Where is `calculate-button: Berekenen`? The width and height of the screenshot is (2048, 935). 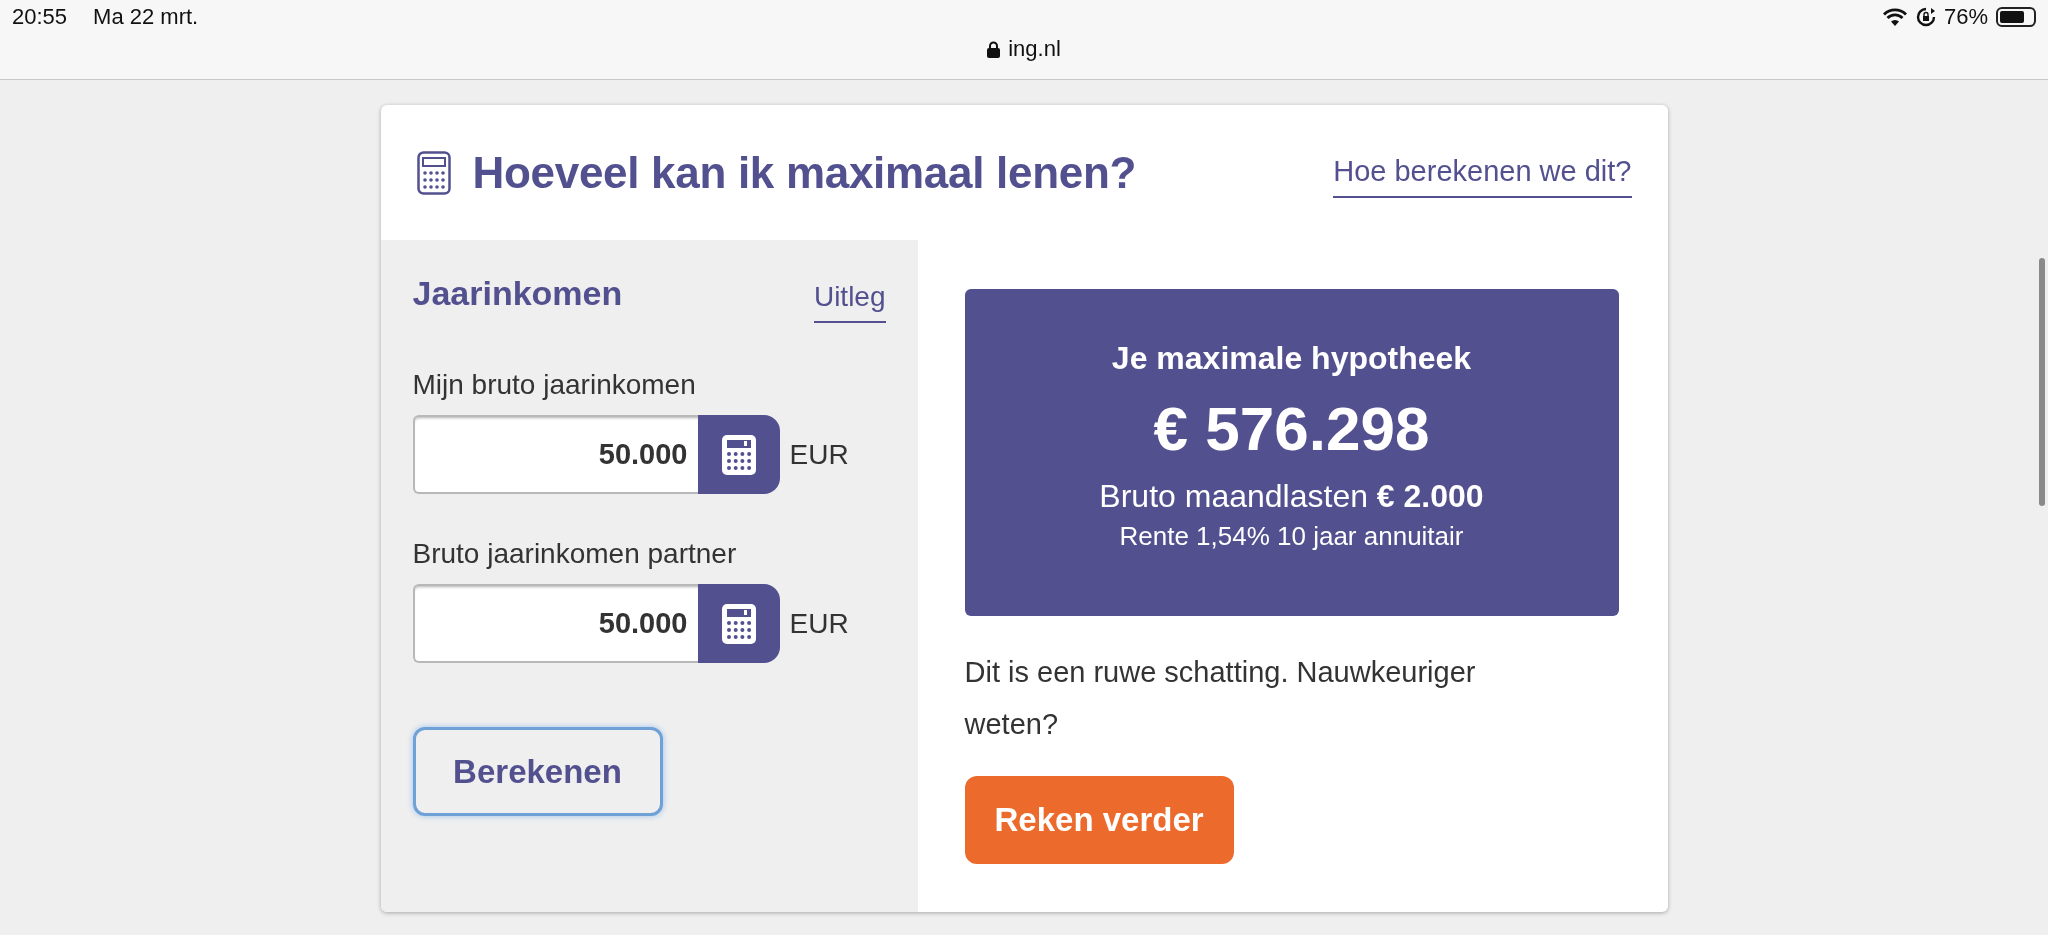
calculate-button: Berekenen is located at coordinates (537, 771).